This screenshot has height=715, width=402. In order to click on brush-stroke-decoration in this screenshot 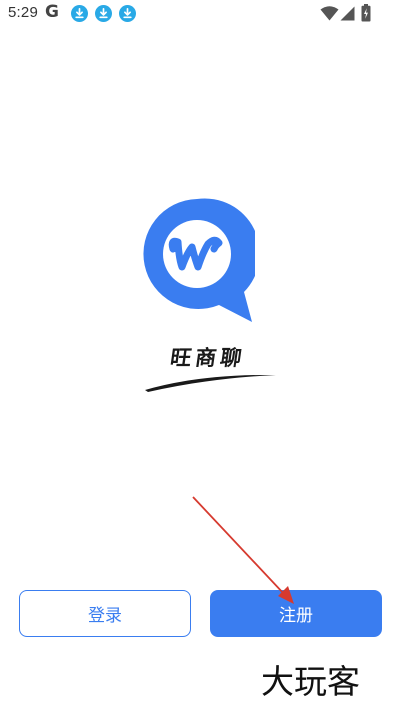, I will do `click(210, 383)`.